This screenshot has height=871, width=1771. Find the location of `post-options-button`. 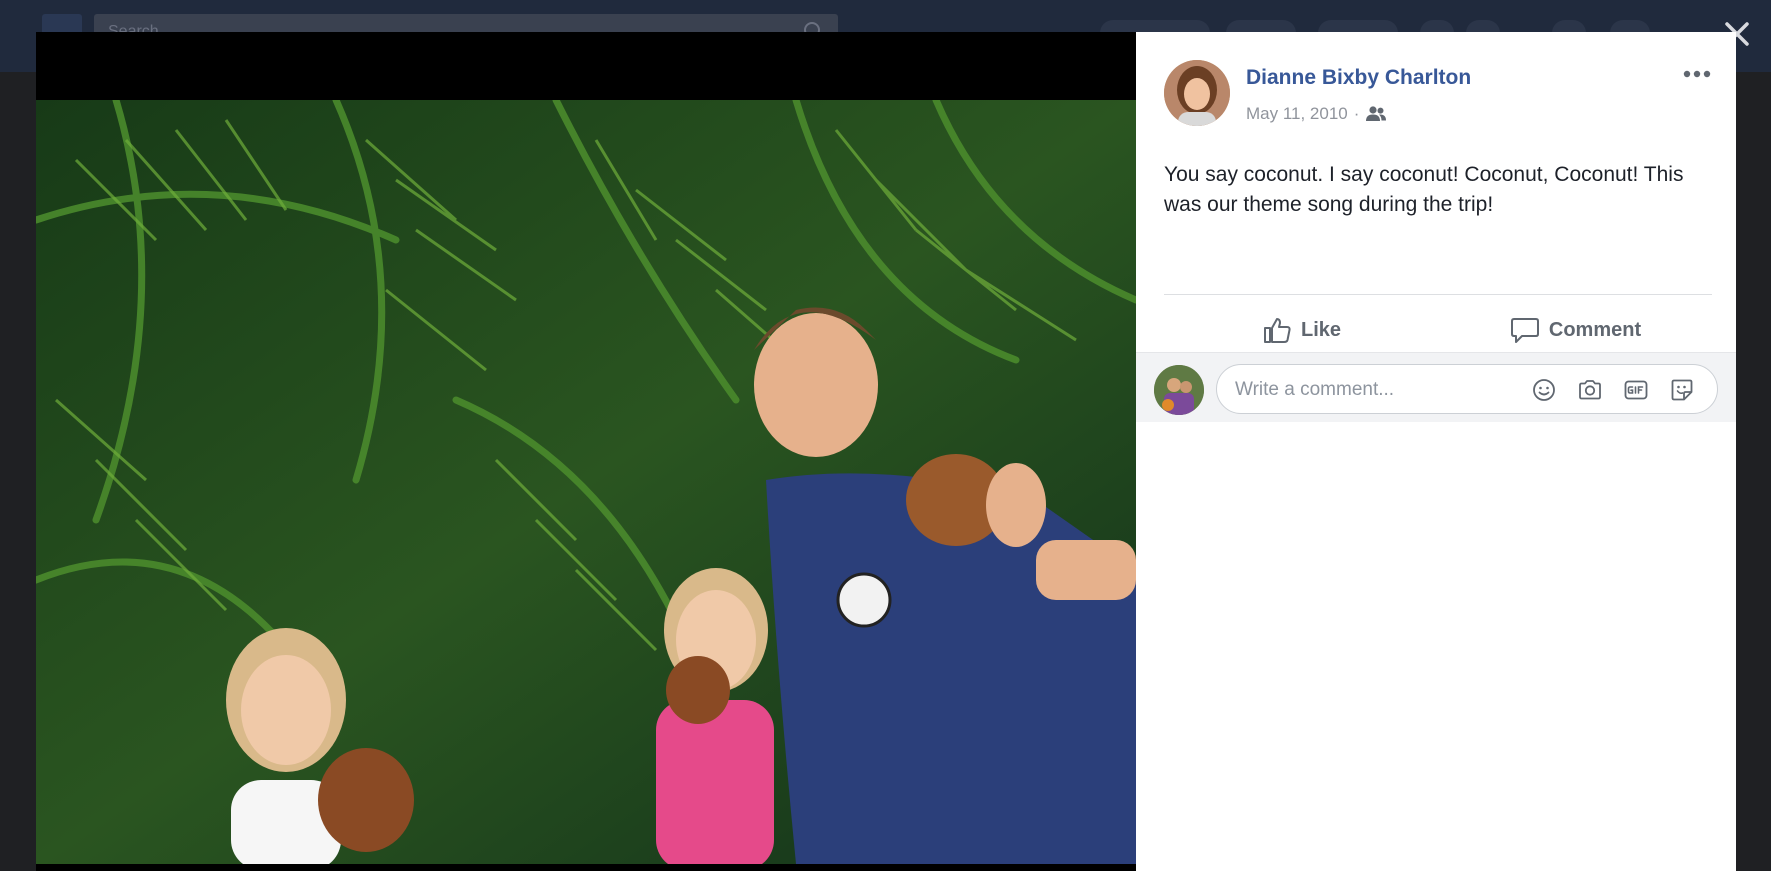

post-options-button is located at coordinates (1697, 74).